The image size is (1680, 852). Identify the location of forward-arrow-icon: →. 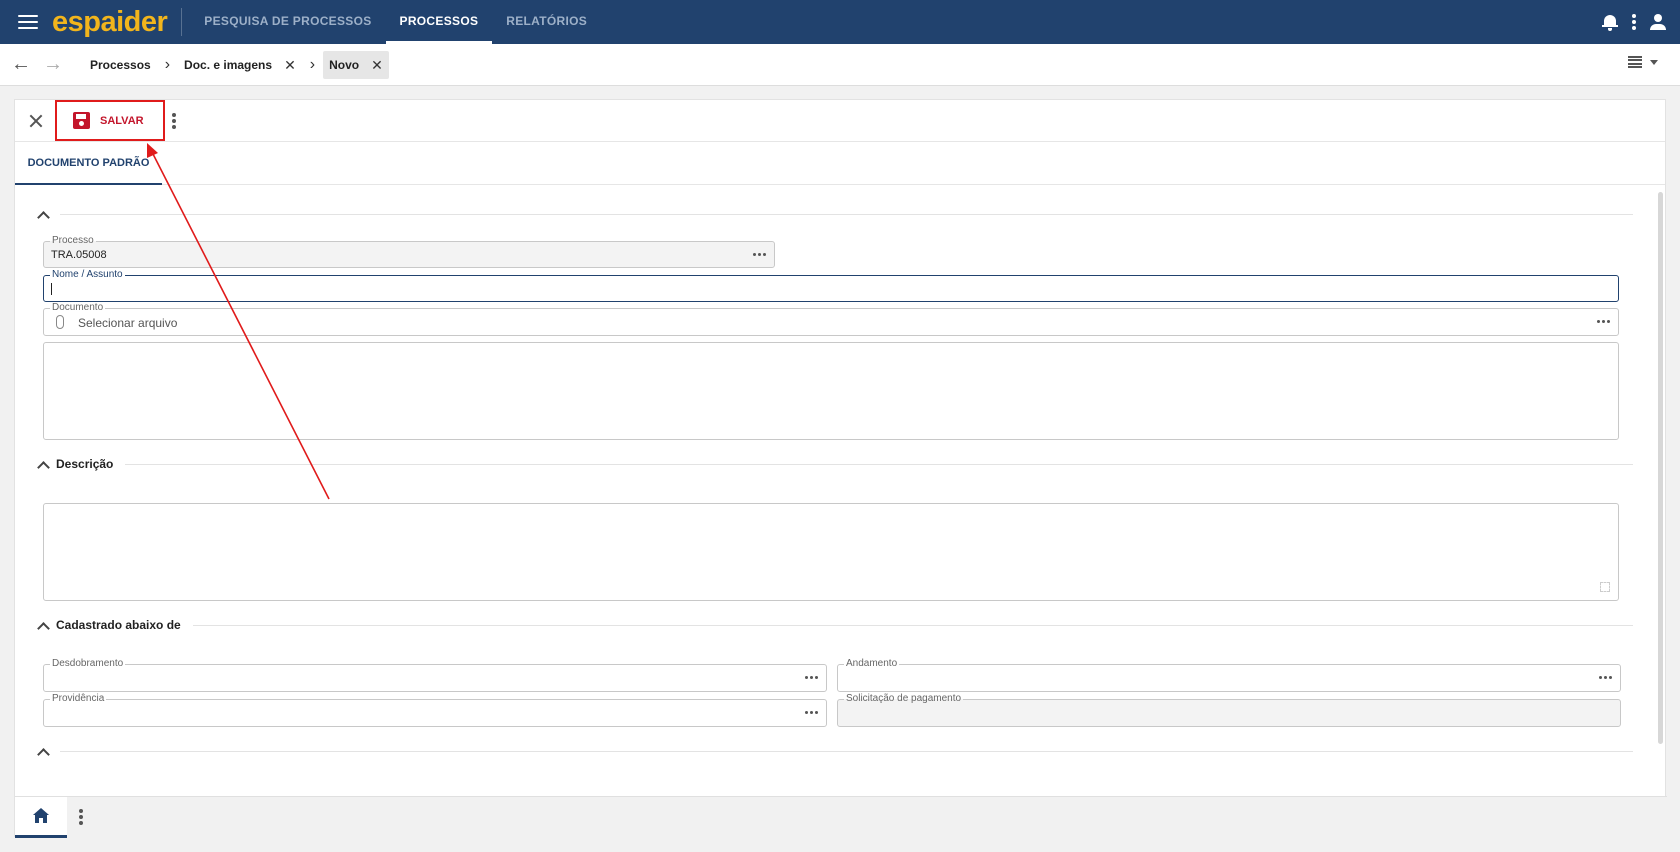
(53, 64).